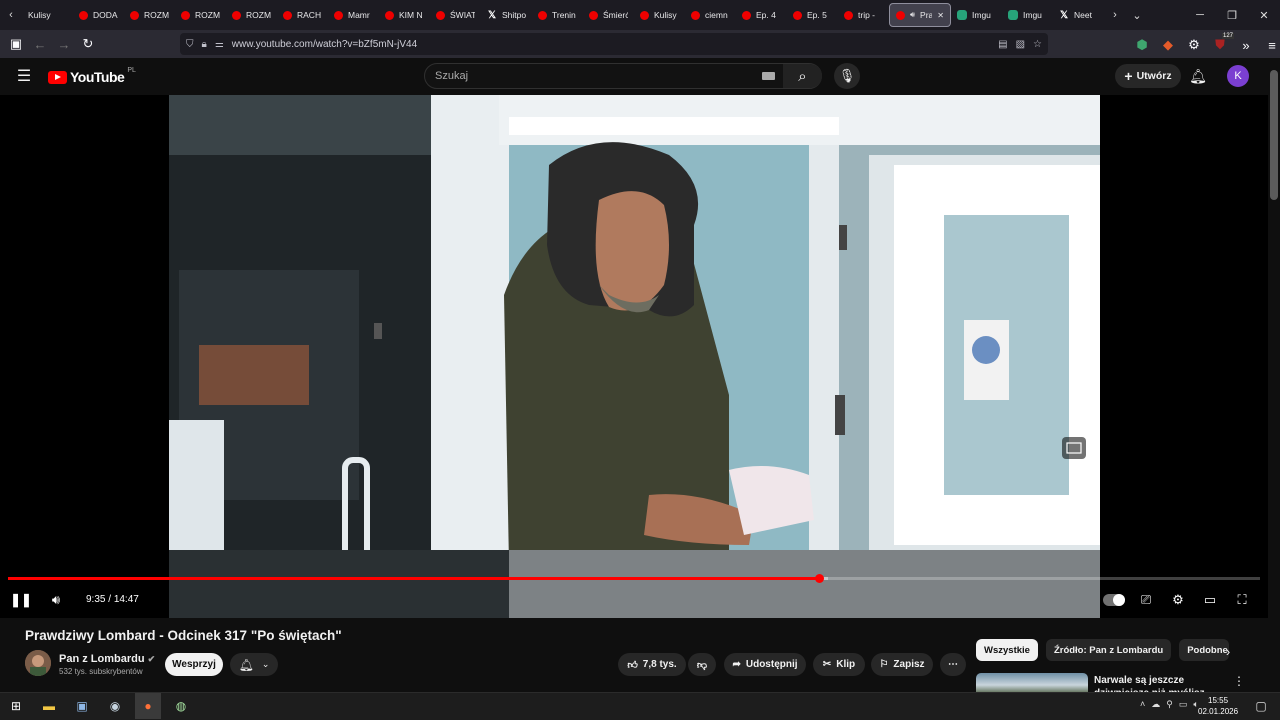 The height and width of the screenshot is (720, 1280). Describe the element at coordinates (768, 76) in the screenshot. I see `keyboard-icon` at that location.